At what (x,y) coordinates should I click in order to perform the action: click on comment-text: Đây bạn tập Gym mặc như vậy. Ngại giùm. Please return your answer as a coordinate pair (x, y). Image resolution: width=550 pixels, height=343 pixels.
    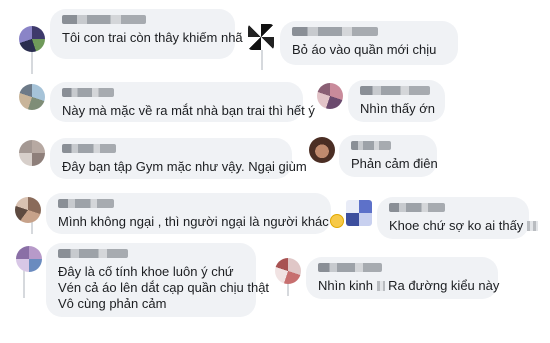
    Looking at the image, I should click on (184, 166).